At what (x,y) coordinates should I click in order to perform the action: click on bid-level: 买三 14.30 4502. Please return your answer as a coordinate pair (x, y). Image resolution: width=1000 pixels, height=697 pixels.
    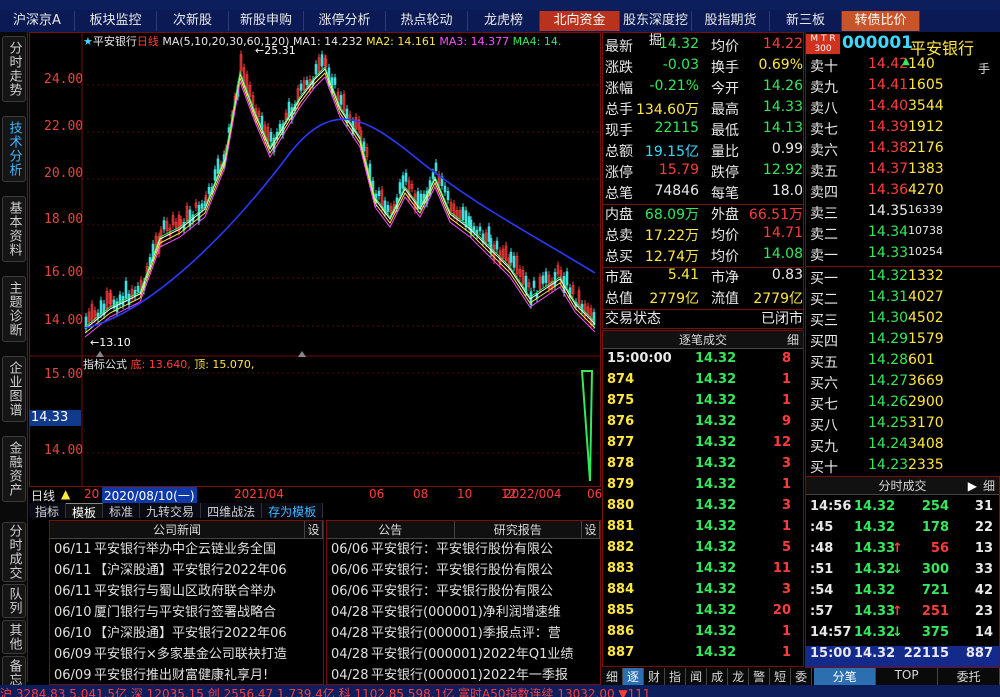
    Looking at the image, I should click on (903, 320).